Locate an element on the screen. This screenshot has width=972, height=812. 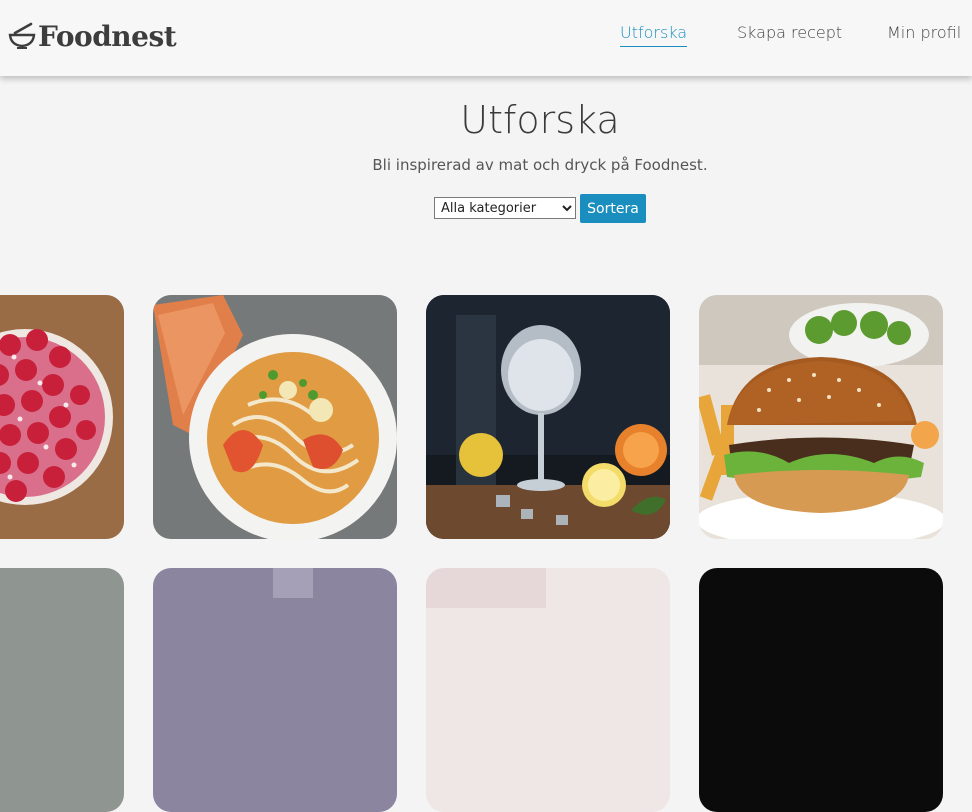
strawberry-tart-image is located at coordinates (62, 417).